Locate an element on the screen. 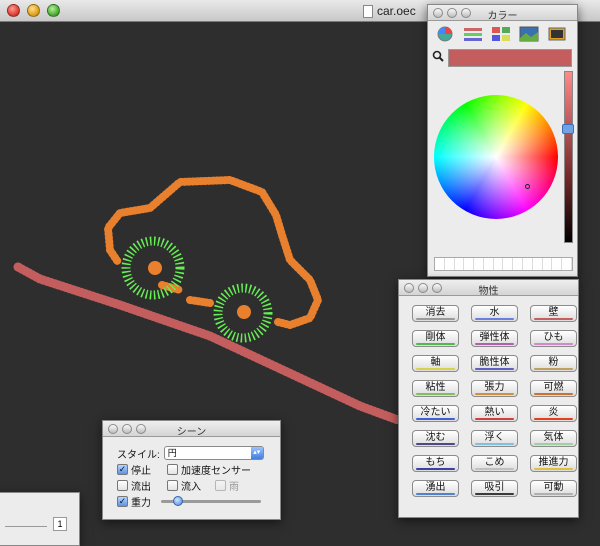  style-select: 円 ▴▾ is located at coordinates (213, 453).